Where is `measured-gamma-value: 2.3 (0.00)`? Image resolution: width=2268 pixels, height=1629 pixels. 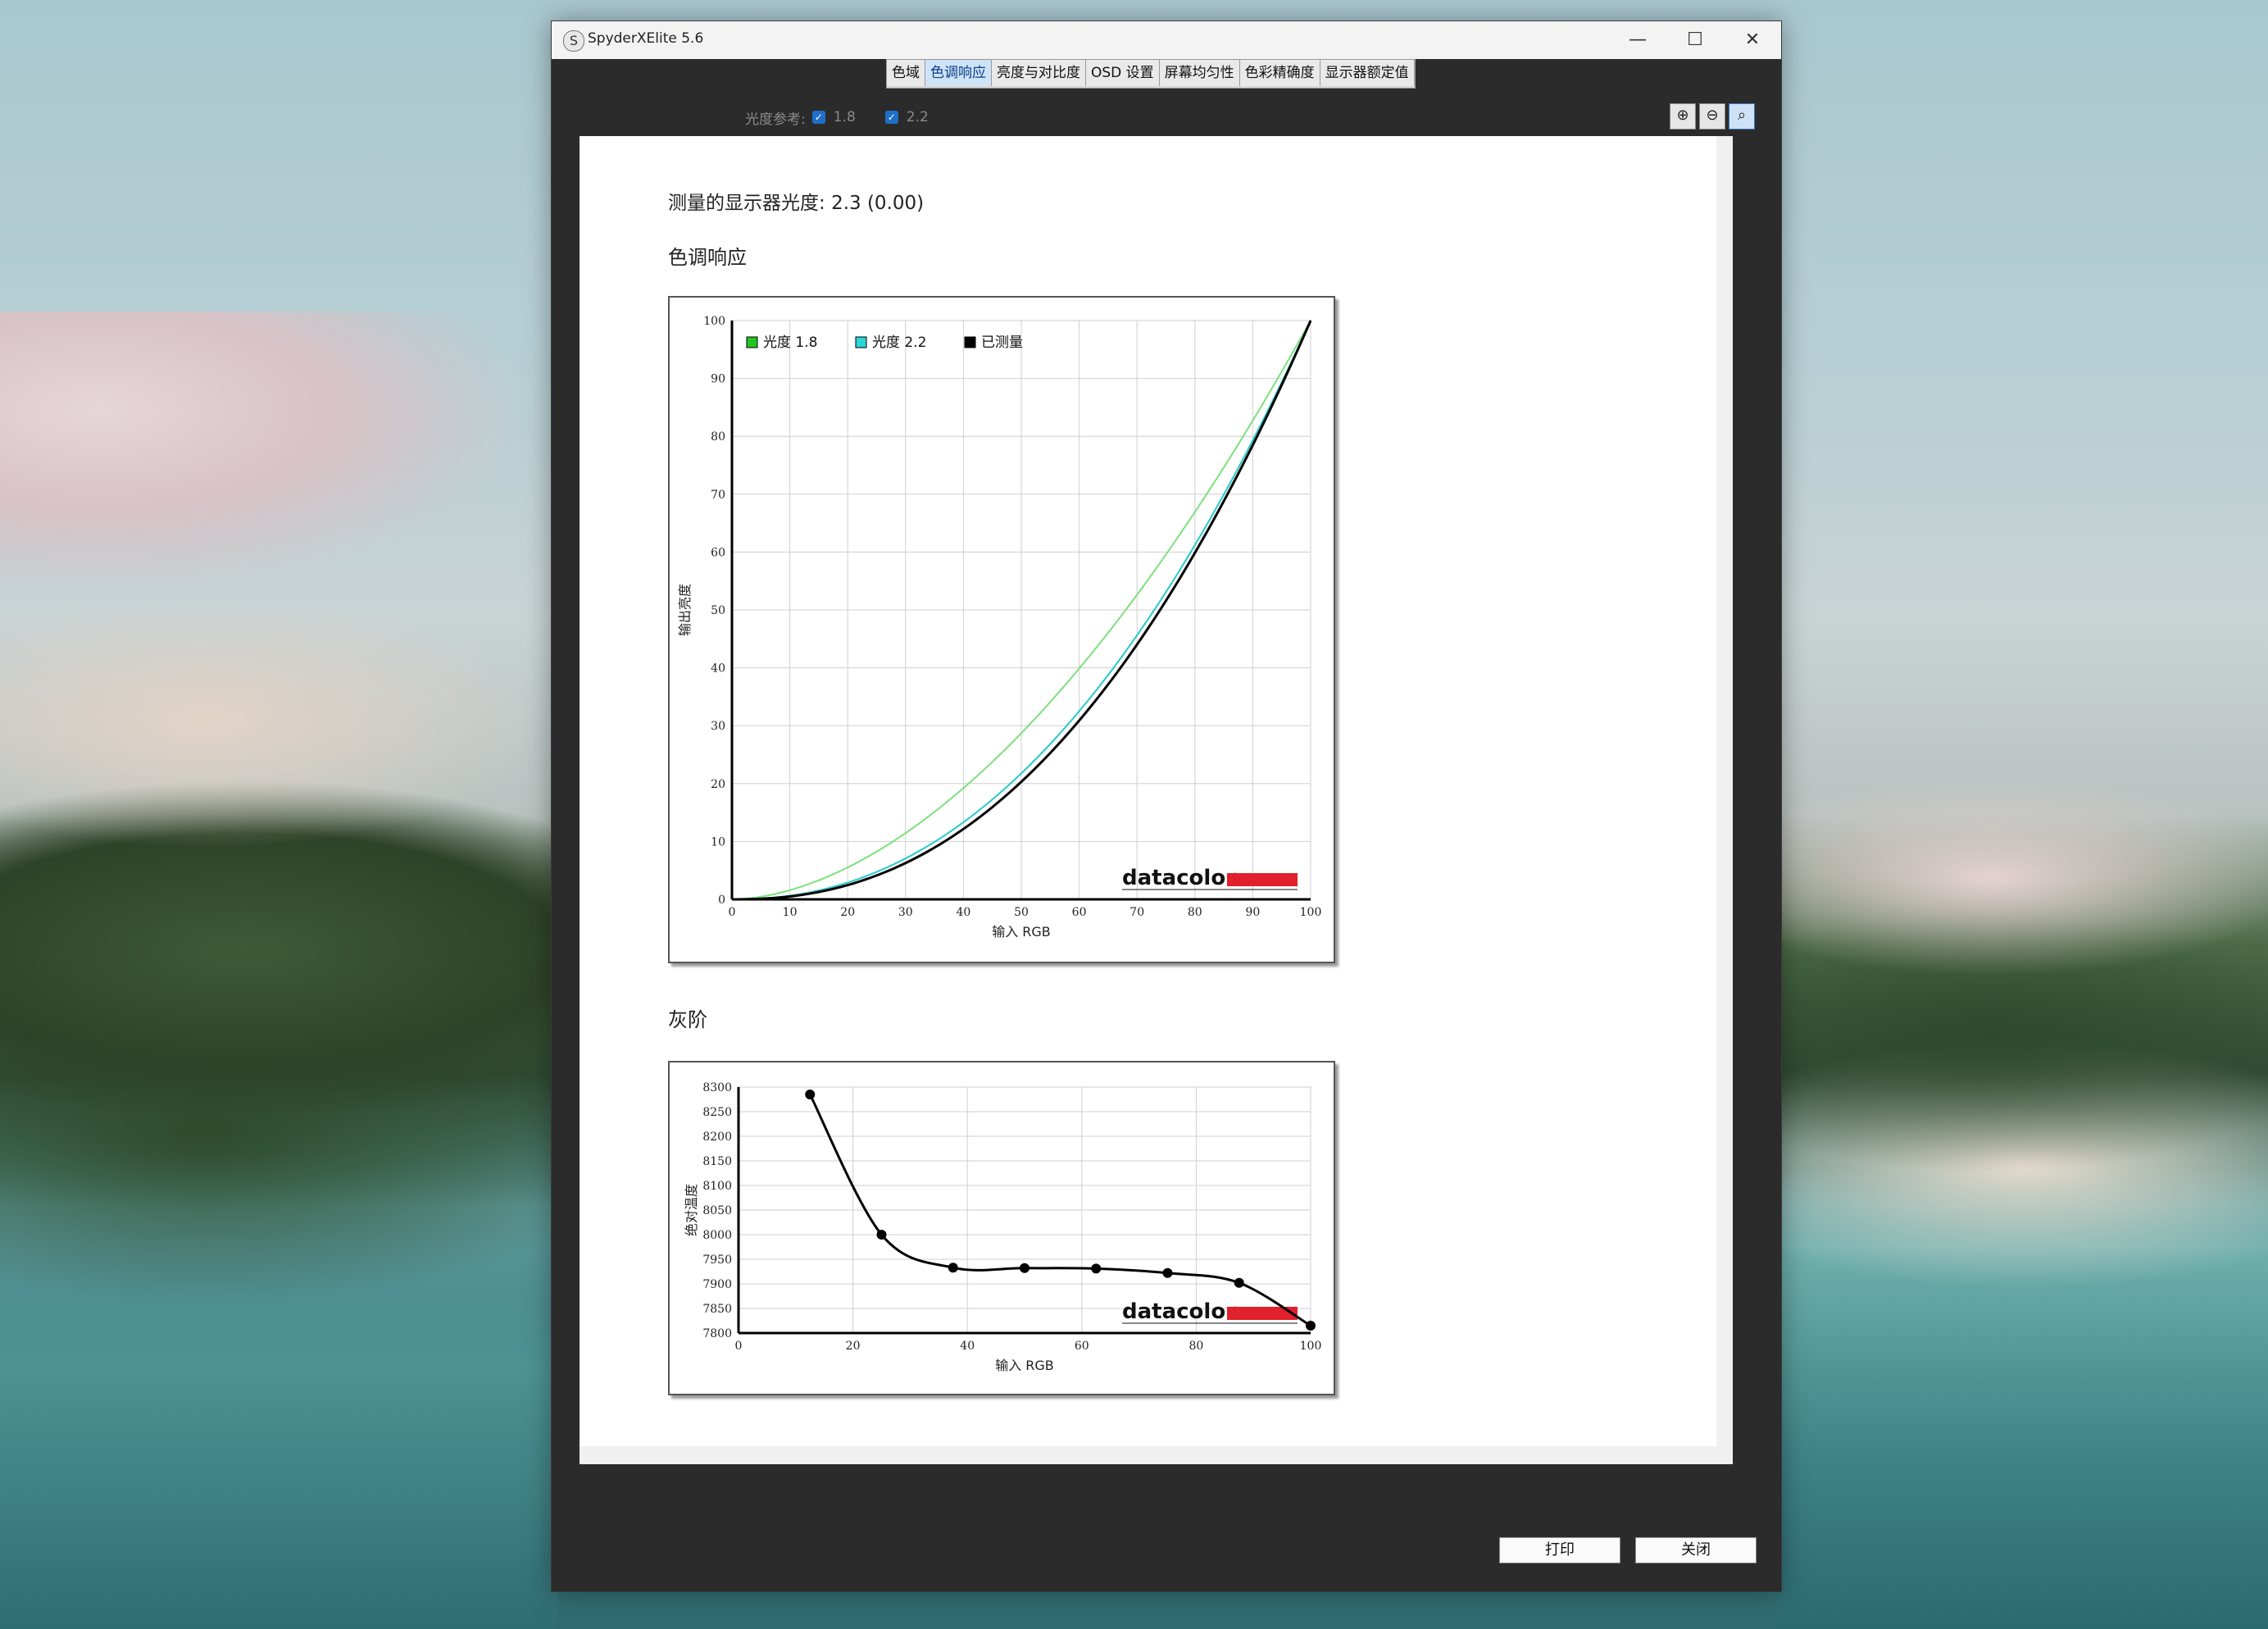 measured-gamma-value: 2.3 (0.00) is located at coordinates (878, 204).